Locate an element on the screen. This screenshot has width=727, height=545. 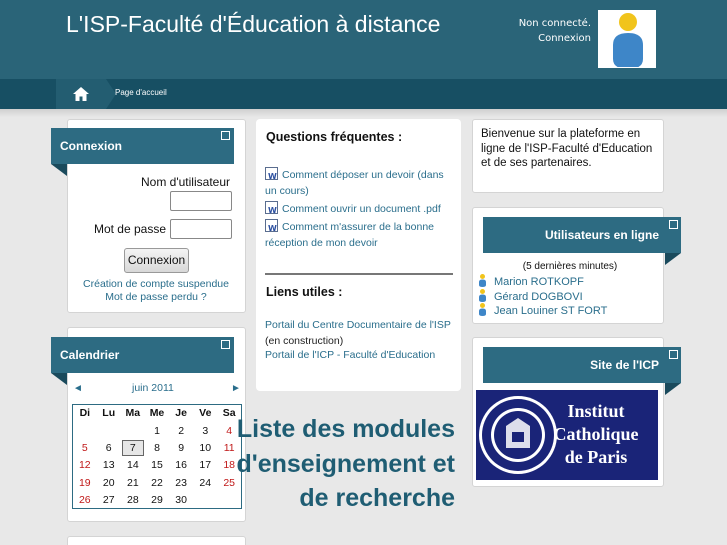
icp-block-collapse-icon is located at coordinates (673, 354).